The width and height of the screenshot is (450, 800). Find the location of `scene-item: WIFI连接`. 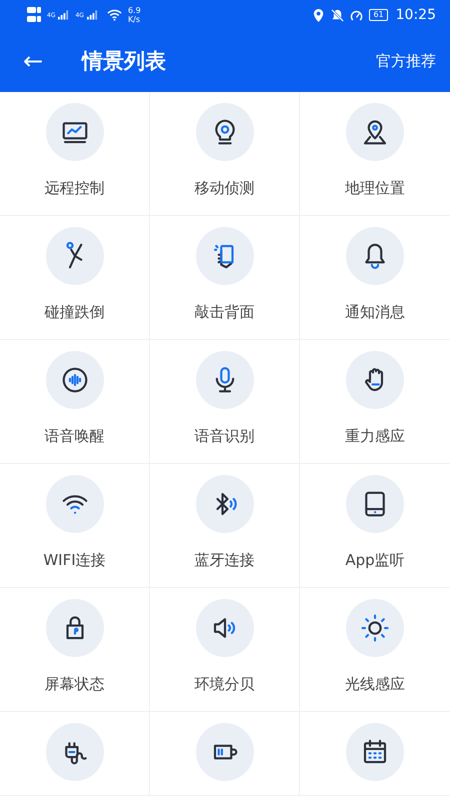

scene-item: WIFI连接 is located at coordinates (75, 526).